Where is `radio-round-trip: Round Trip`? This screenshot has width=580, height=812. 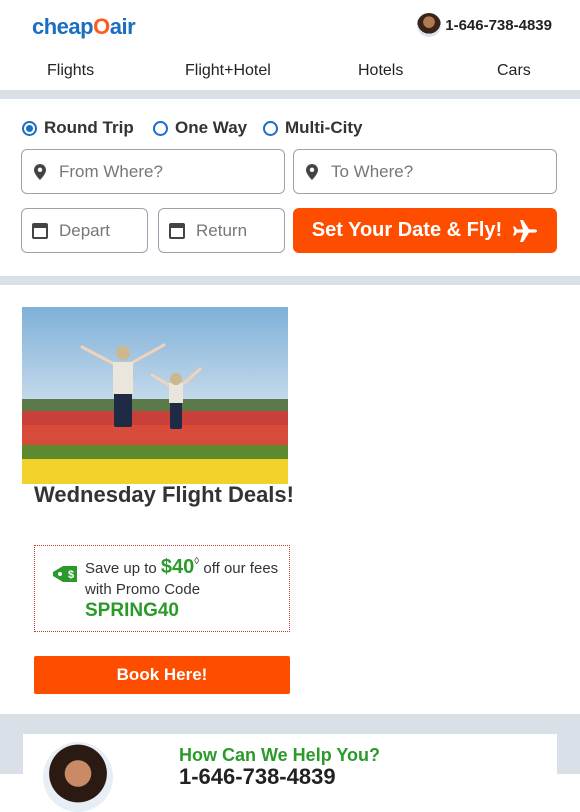
radio-round-trip: Round Trip is located at coordinates (78, 128).